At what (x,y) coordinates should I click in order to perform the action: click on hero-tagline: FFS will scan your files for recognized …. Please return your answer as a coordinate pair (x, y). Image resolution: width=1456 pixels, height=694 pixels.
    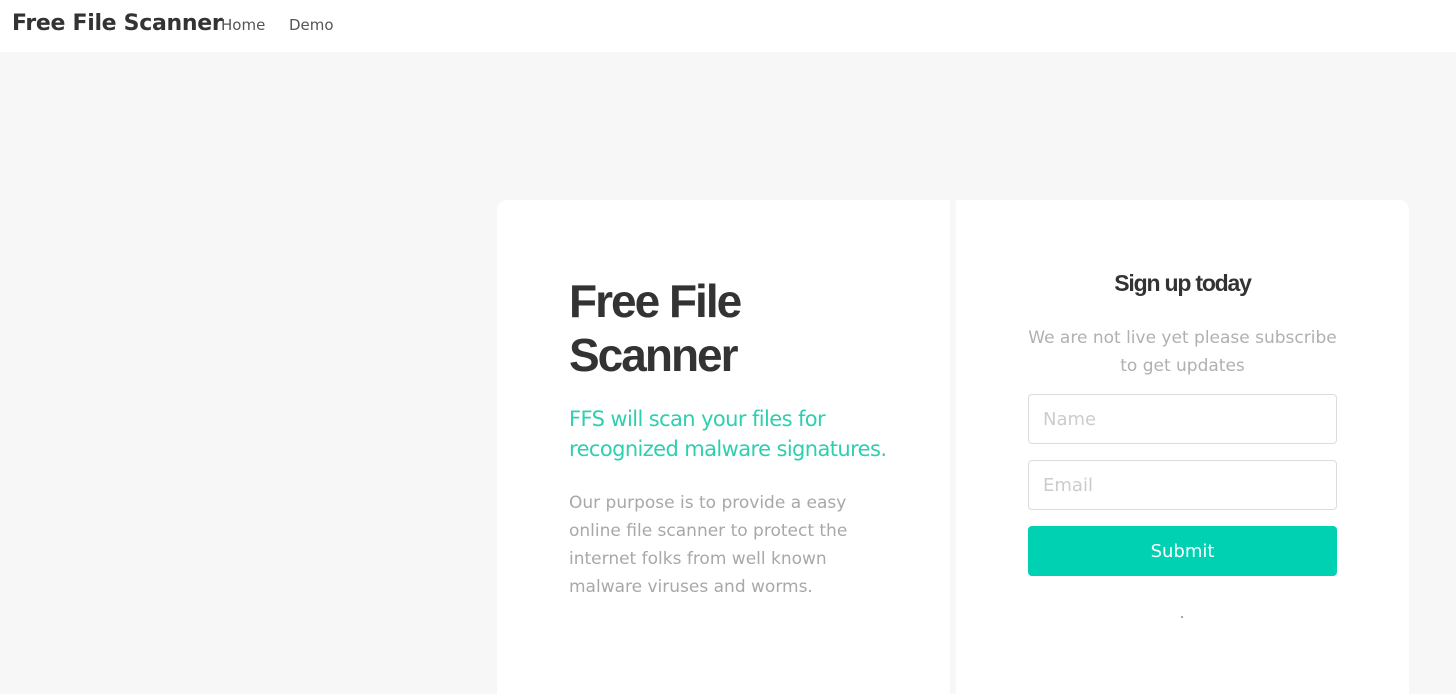
    Looking at the image, I should click on (728, 434).